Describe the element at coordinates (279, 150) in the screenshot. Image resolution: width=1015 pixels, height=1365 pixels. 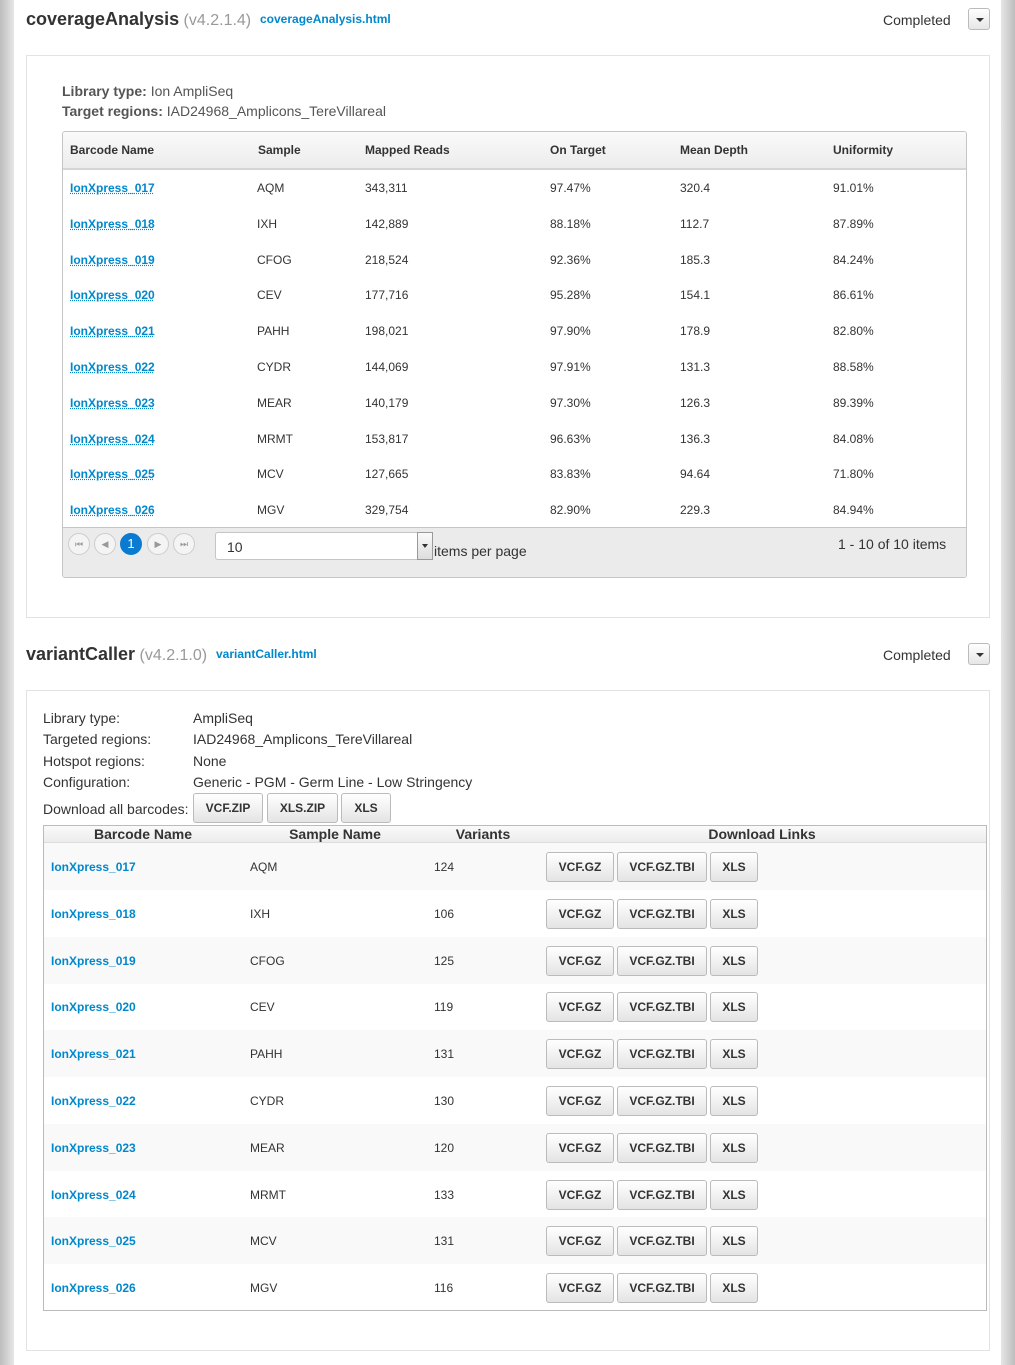
I see `col-sample: Sample` at that location.